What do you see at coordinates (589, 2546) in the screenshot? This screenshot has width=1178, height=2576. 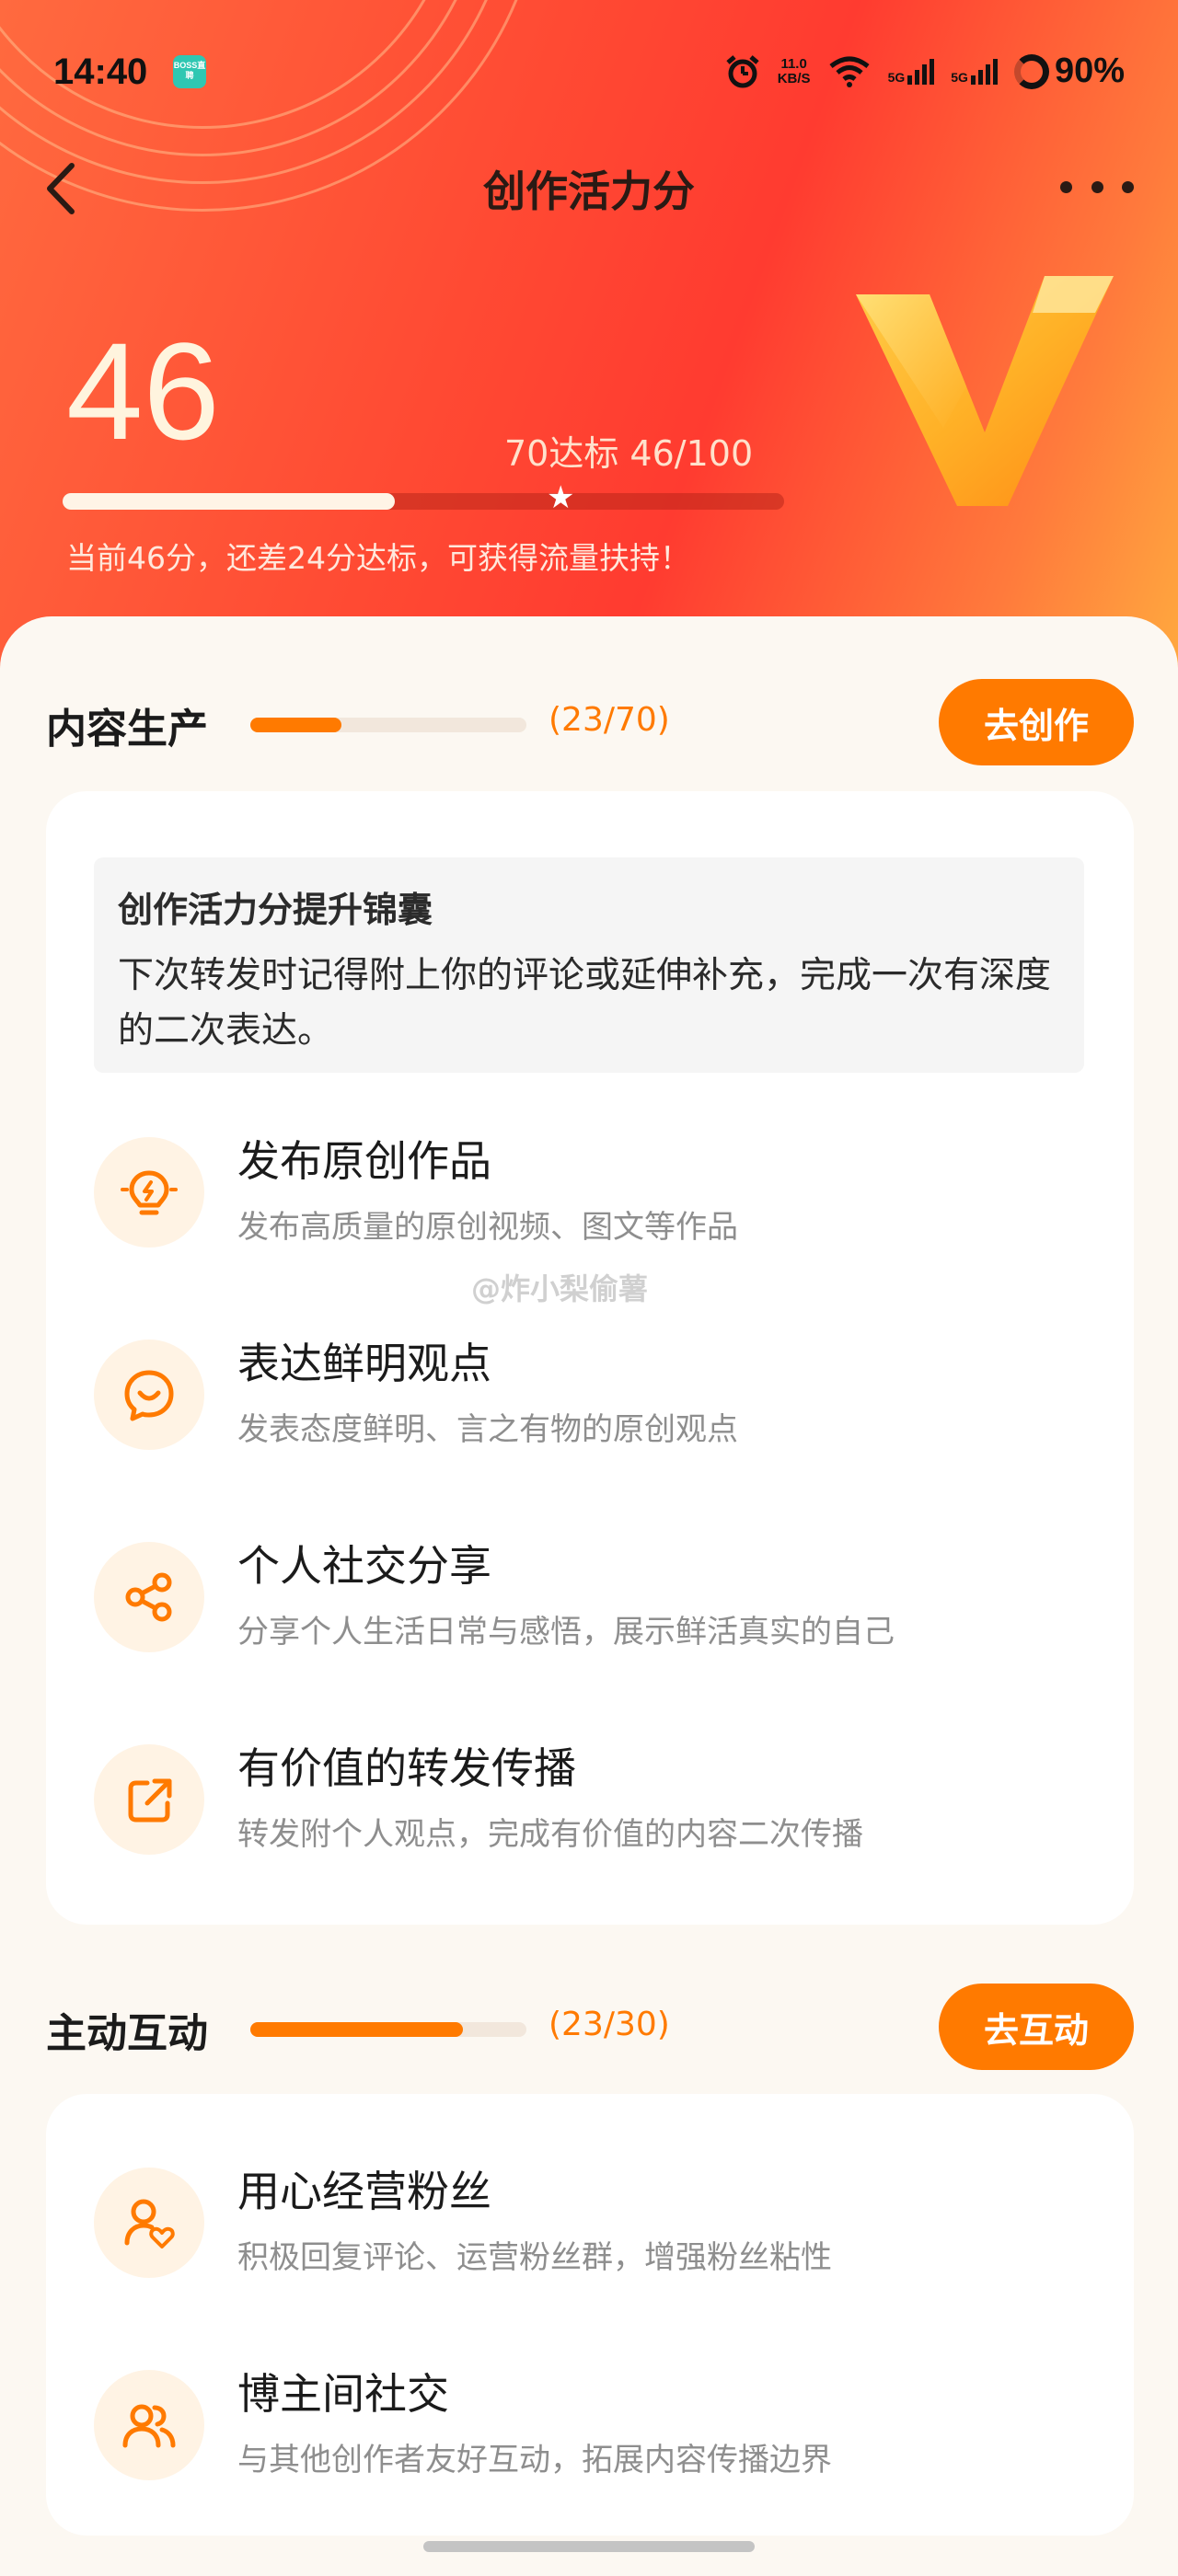 I see `home-indicator` at bounding box center [589, 2546].